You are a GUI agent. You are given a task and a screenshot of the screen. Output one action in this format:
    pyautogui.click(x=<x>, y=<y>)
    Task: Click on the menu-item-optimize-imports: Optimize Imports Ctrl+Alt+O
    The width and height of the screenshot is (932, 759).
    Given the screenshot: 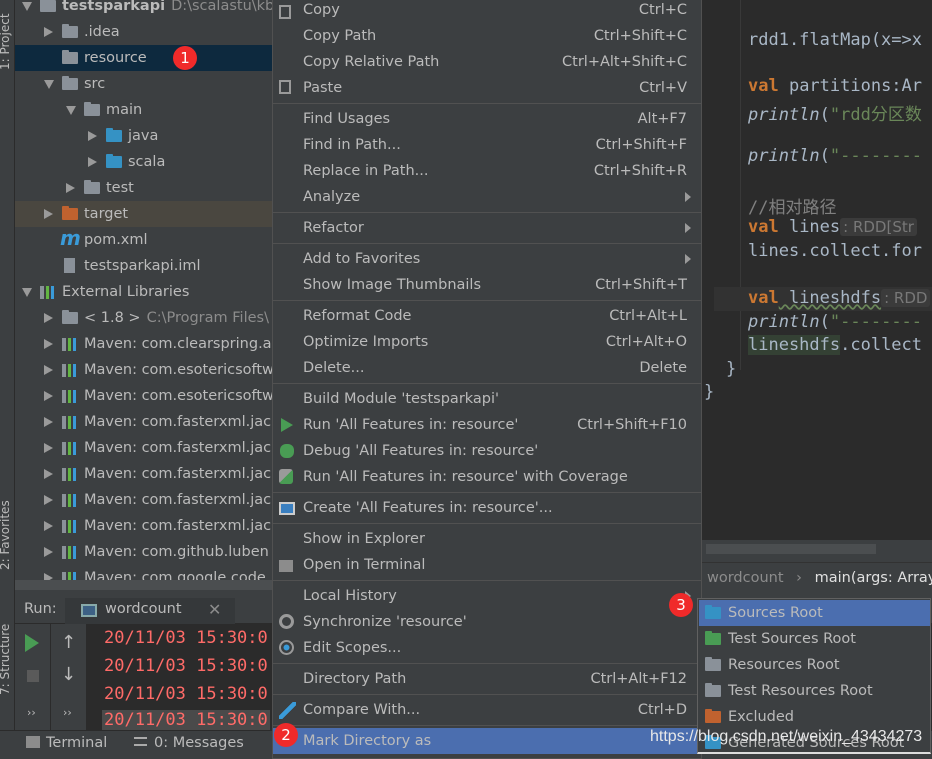 What is the action you would take?
    pyautogui.click(x=487, y=342)
    